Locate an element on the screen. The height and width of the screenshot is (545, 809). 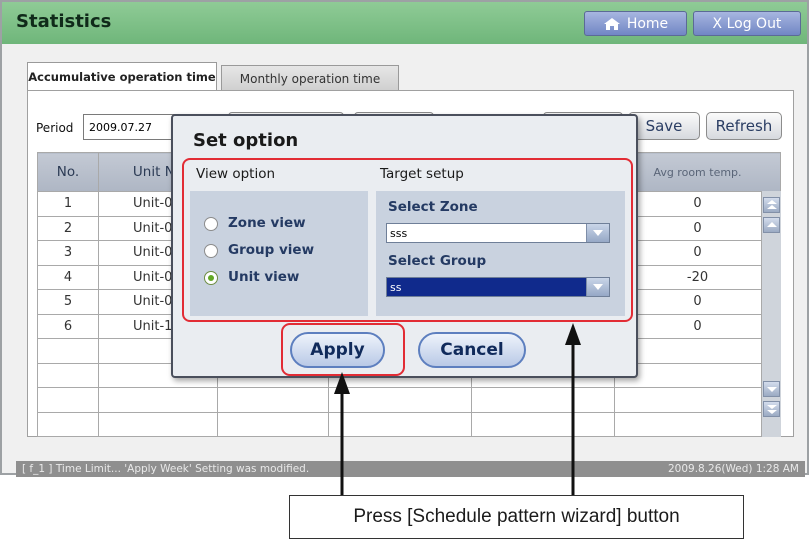
header-no: No. is located at coordinates (68, 172).